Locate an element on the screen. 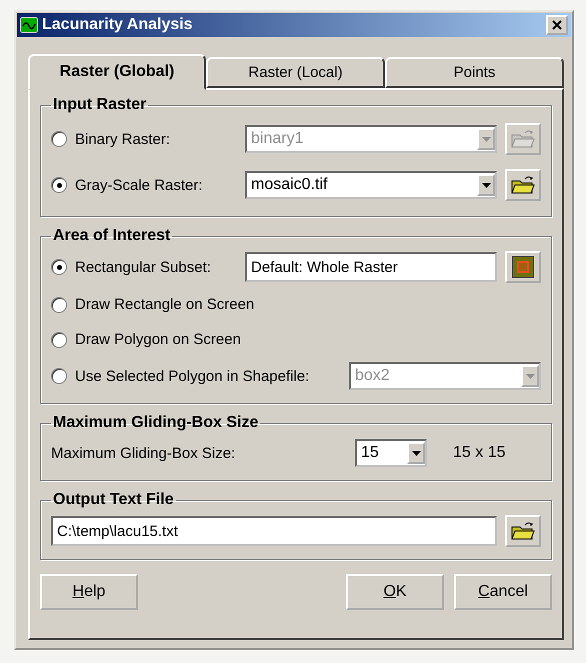  radio-label: Draw Polygon on Screen is located at coordinates (158, 339).